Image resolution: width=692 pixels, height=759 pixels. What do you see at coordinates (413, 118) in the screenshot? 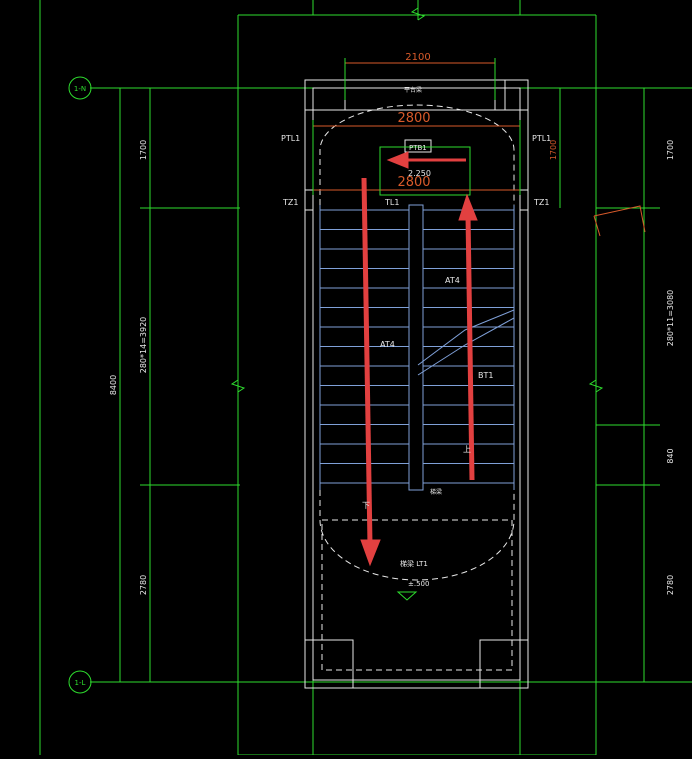
I see `dim-2800: 2800` at bounding box center [413, 118].